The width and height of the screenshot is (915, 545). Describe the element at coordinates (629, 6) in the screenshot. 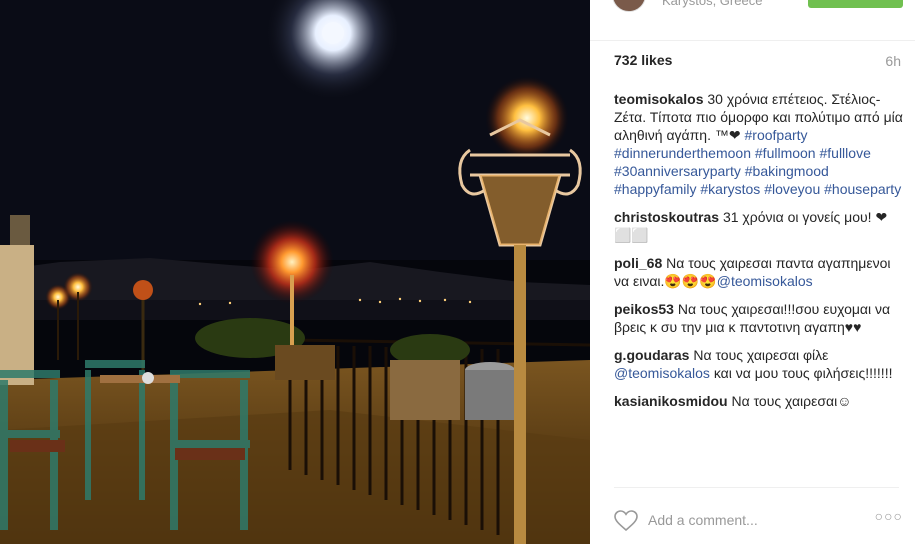

I see `avatar` at that location.